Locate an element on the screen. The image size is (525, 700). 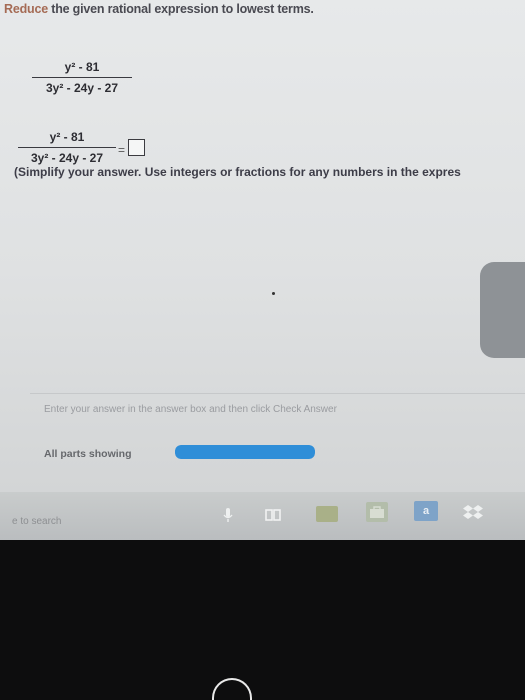
answer-numerator: y² - 81 is located at coordinates (67, 137).